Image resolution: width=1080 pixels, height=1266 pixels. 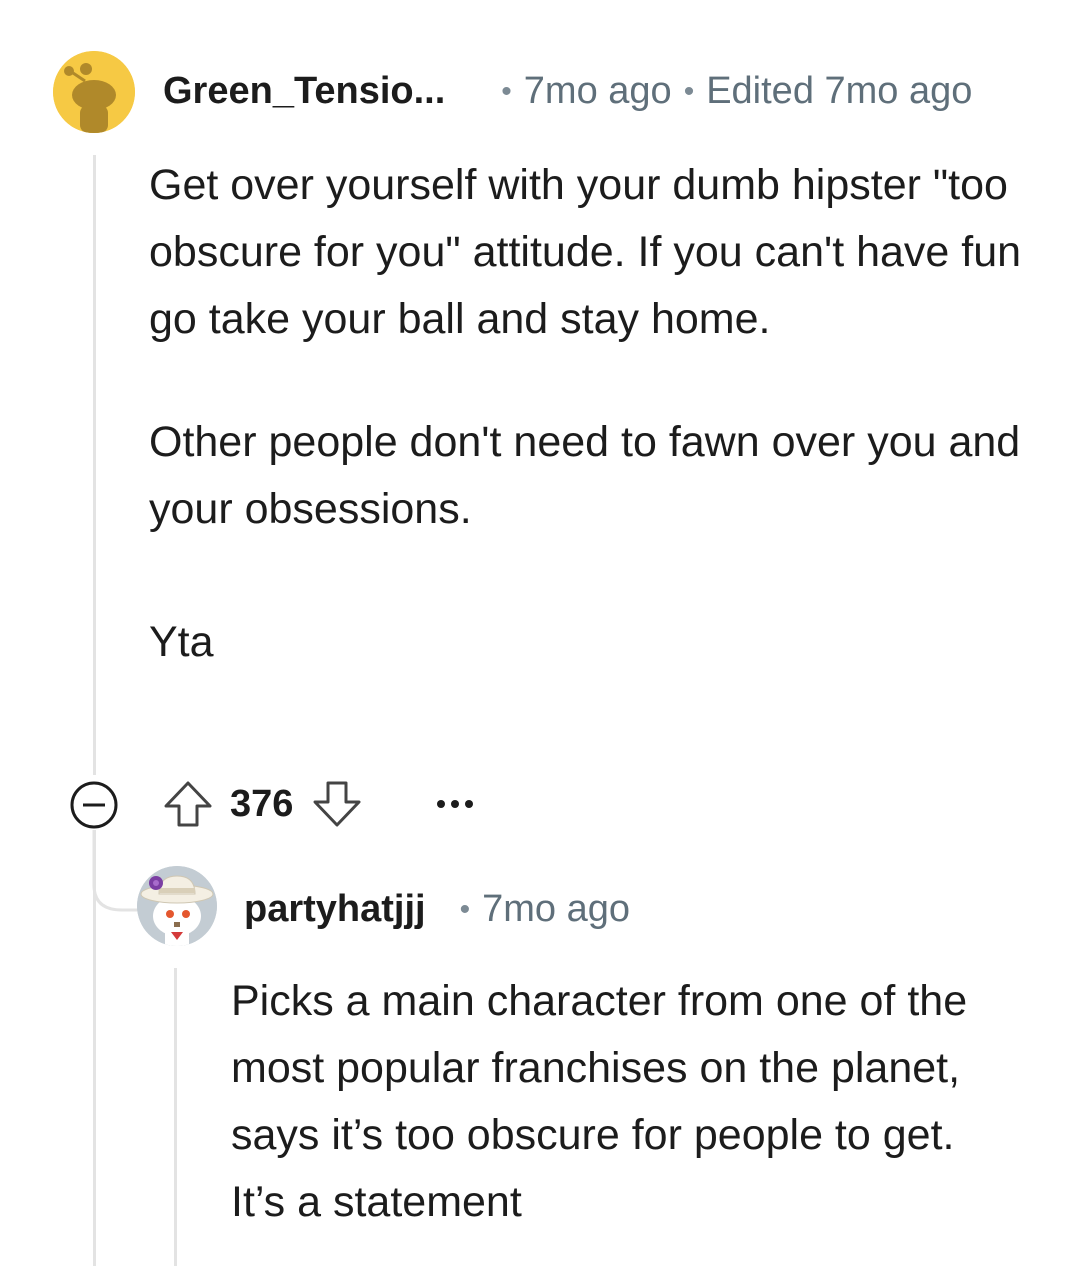 What do you see at coordinates (597, 91) in the screenshot?
I see `comment-age: 7mo ago` at bounding box center [597, 91].